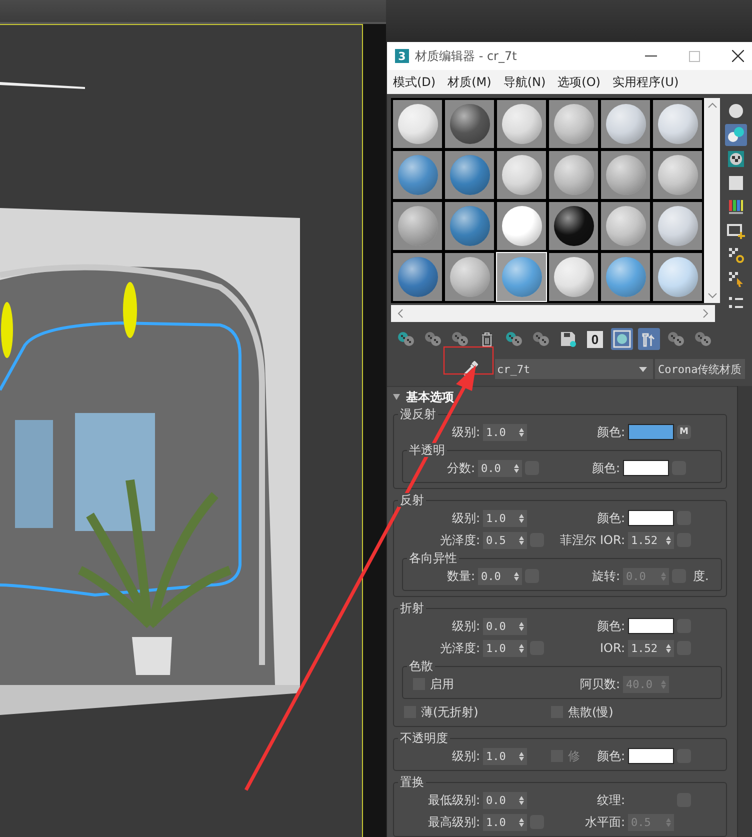  What do you see at coordinates (466, 56) in the screenshot?
I see `window-title: 材质编辑器 - cr_7t` at bounding box center [466, 56].